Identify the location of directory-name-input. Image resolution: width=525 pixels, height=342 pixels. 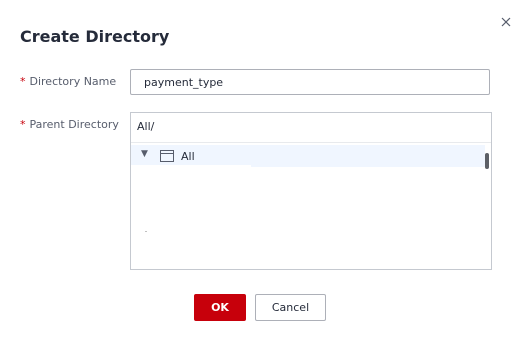
(310, 82).